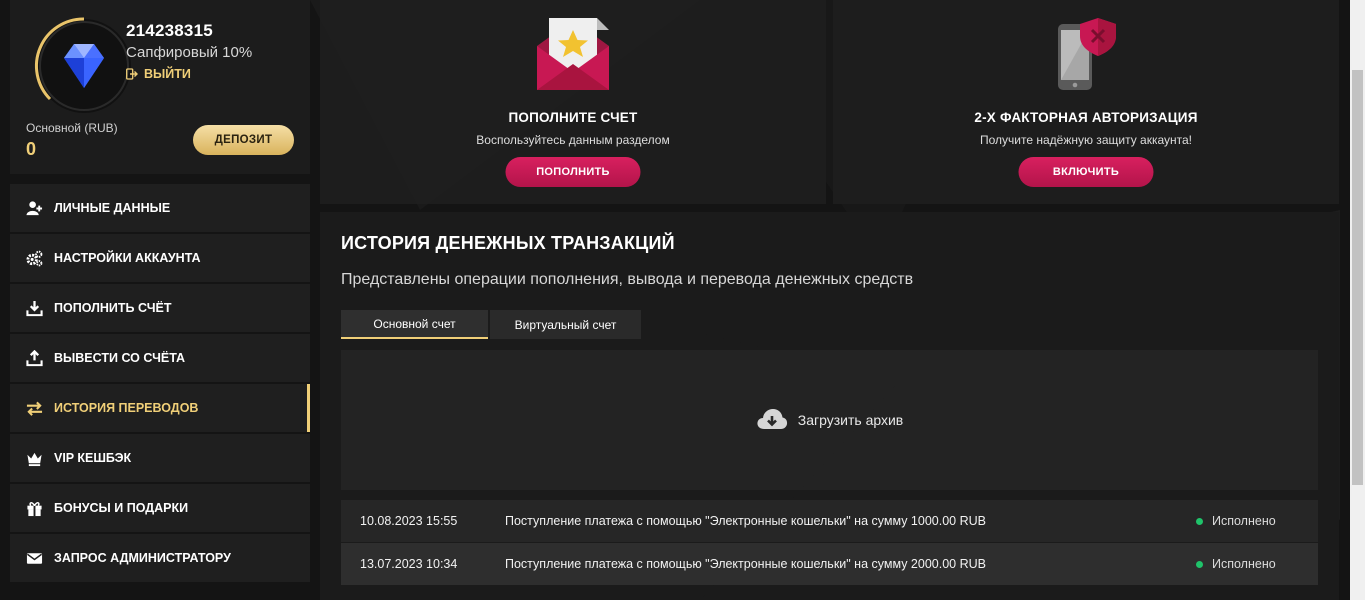 This screenshot has height=600, width=1365. I want to click on sidebar-item-personal-data: ЛИЧНЫЕ ДАННЫЕ, so click(160, 208).